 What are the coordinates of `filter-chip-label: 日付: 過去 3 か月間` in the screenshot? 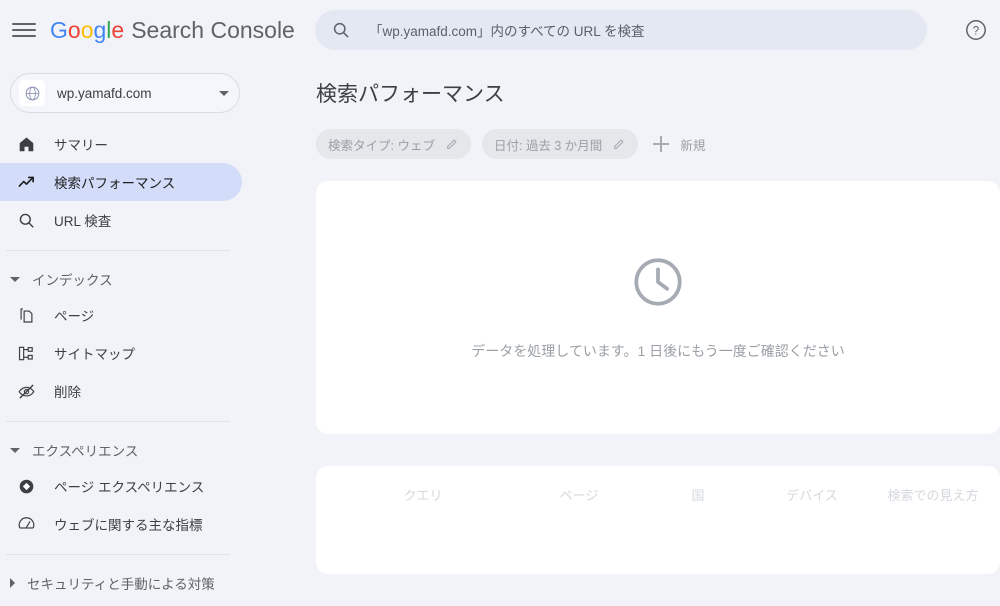 It's located at (548, 145).